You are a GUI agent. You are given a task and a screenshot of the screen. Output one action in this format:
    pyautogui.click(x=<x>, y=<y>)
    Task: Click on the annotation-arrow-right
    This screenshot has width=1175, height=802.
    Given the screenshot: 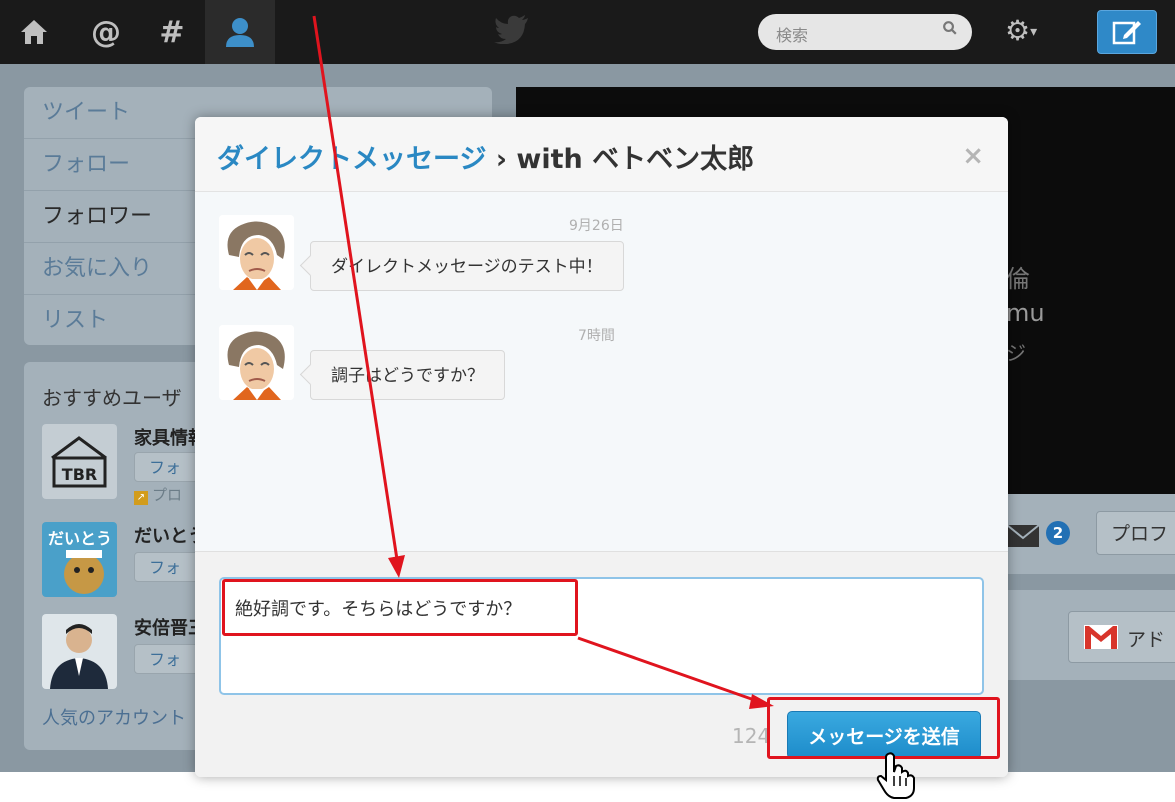 What is the action you would take?
    pyautogui.click(x=669, y=670)
    